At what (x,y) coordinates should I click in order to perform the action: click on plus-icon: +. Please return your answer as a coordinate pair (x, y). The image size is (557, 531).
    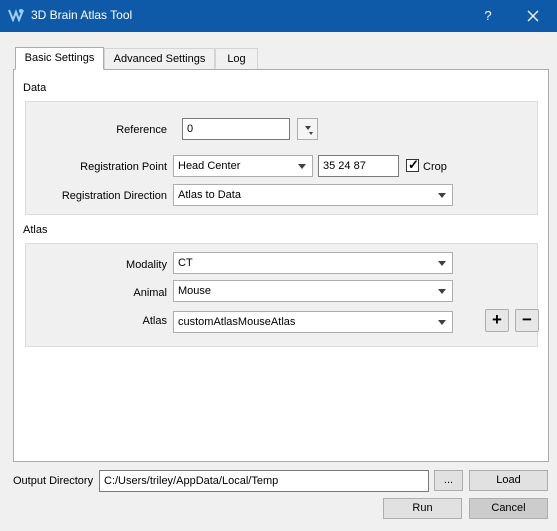
    Looking at the image, I should click on (497, 319).